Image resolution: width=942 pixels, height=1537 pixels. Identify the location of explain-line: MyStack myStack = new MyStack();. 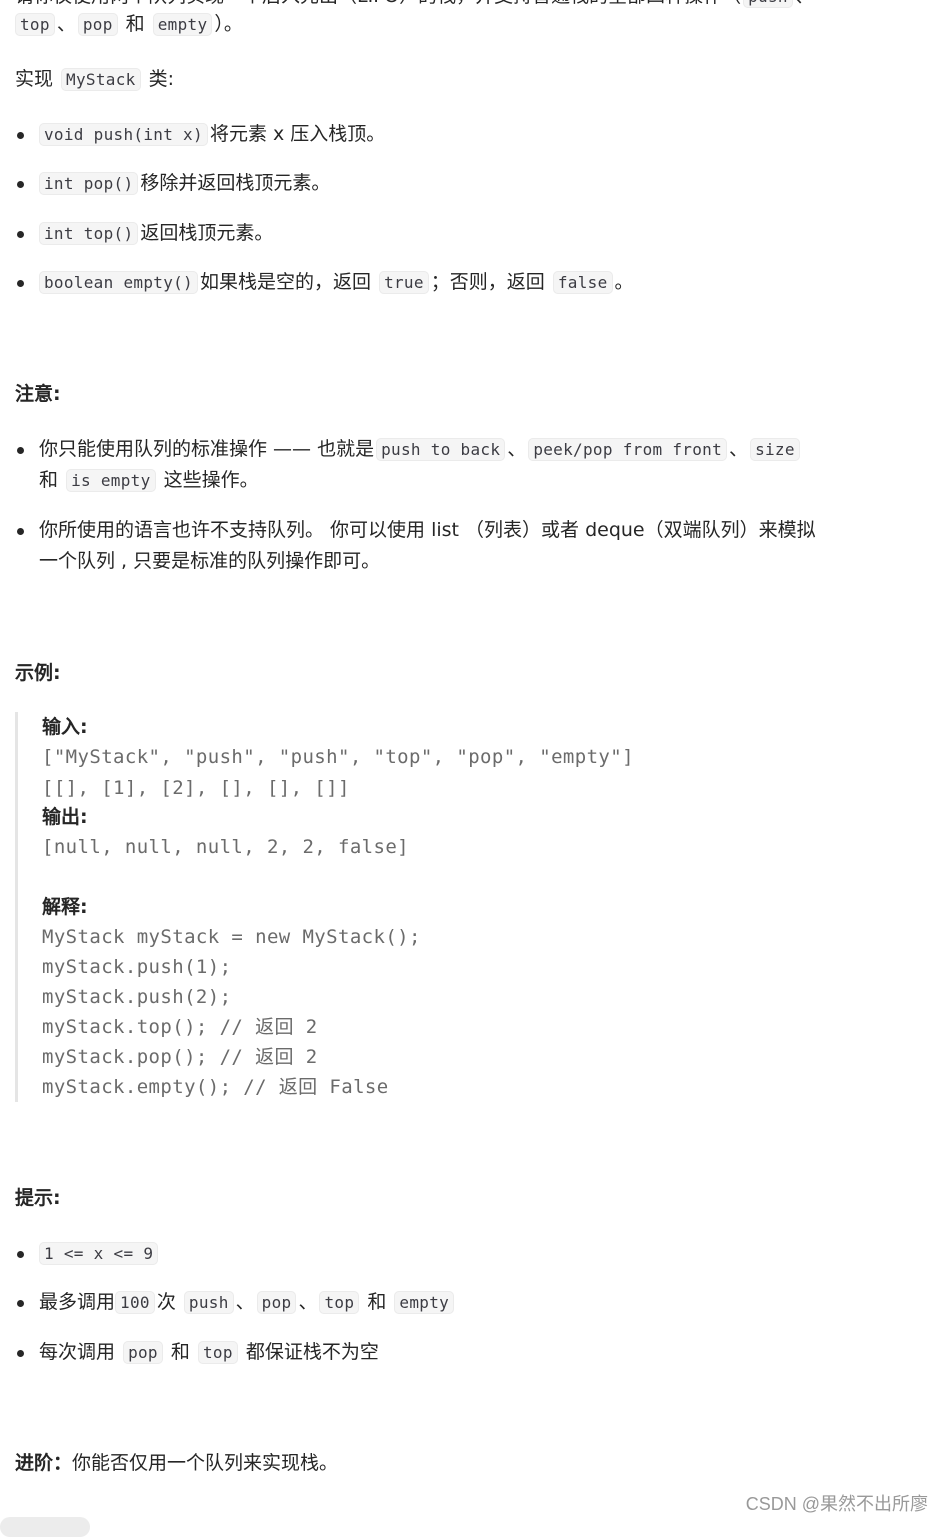
(231, 937).